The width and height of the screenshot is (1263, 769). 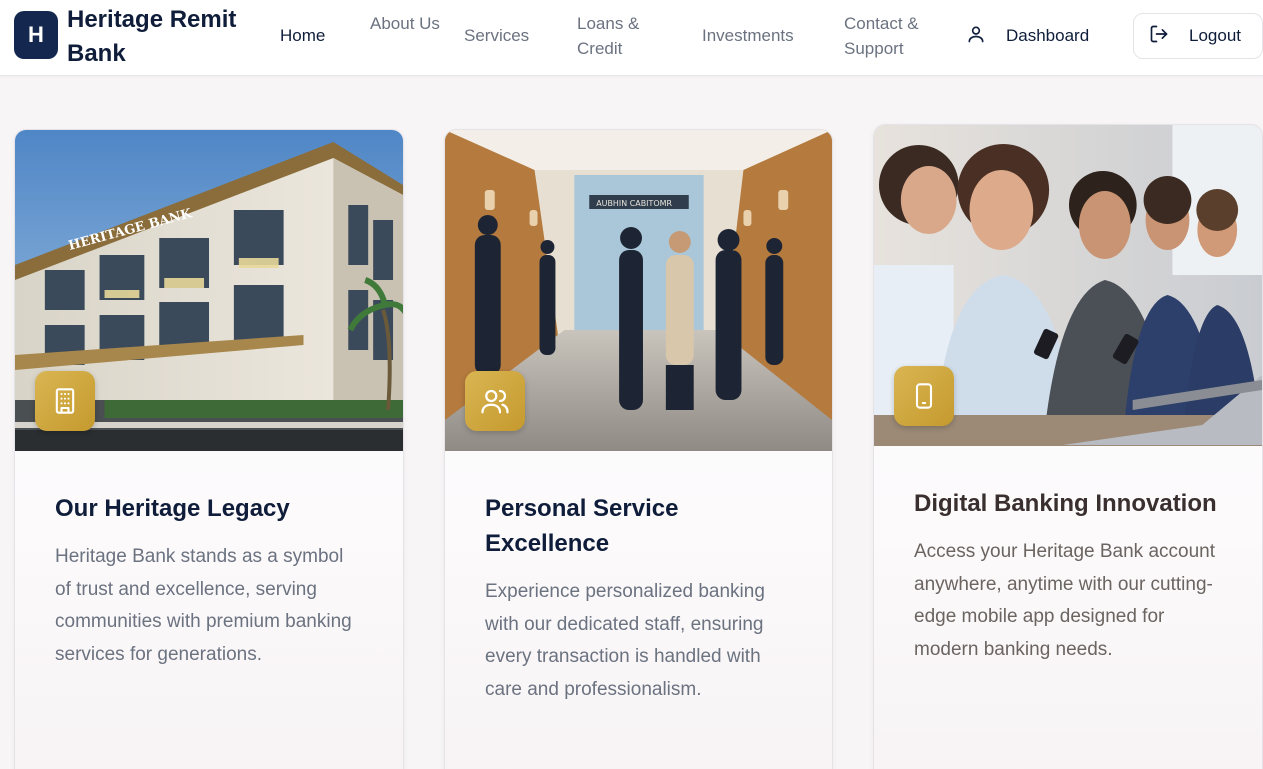 I want to click on logo-badge: H, so click(x=36, y=35).